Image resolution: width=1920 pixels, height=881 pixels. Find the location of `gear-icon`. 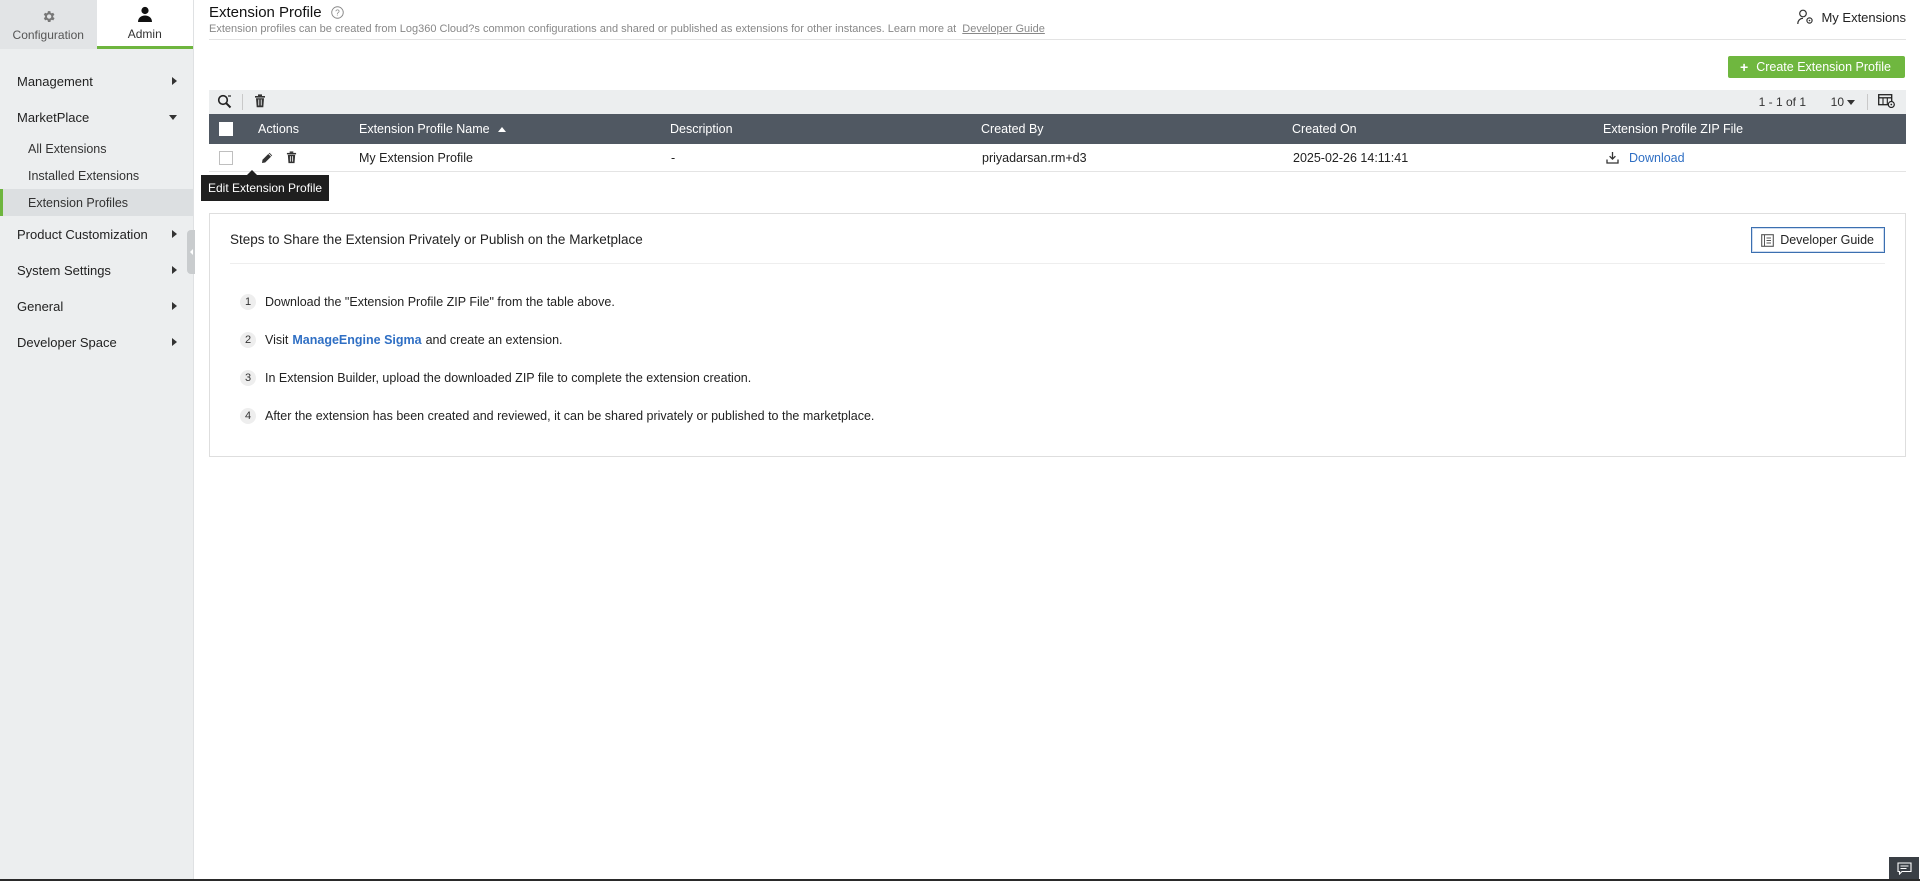

gear-icon is located at coordinates (48, 16).